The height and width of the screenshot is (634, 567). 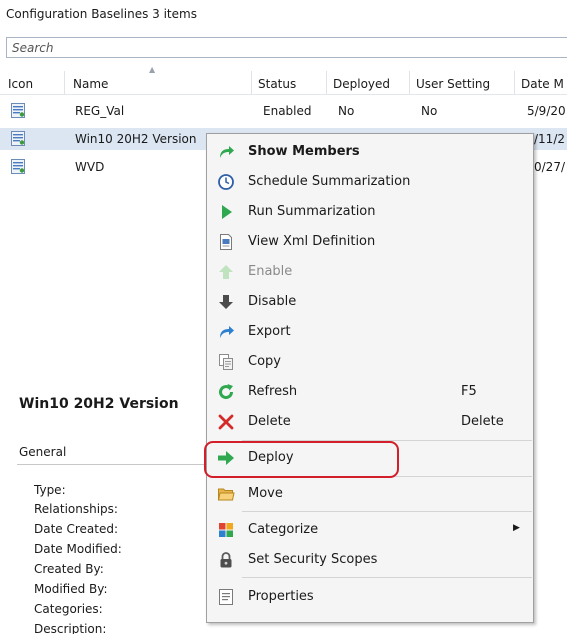 I want to click on blue-curved-arrow-icon, so click(x=227, y=332).